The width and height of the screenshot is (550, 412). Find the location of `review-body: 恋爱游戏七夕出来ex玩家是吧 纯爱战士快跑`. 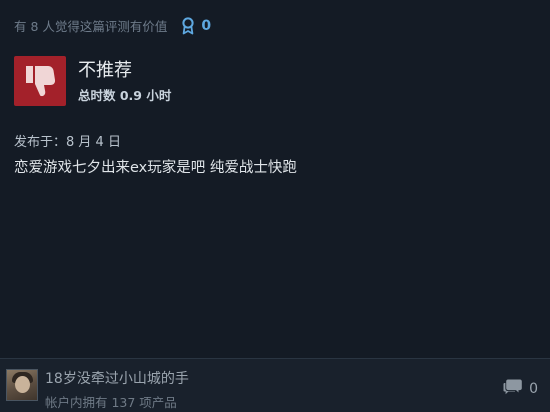

review-body: 恋爱游戏七夕出来ex玩家是吧 纯爱战士快跑 is located at coordinates (155, 168).